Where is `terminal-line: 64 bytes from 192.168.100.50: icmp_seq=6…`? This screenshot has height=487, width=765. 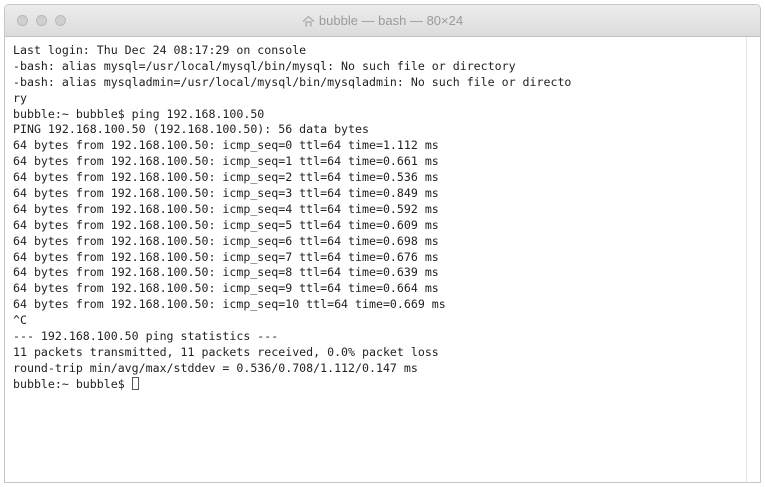 terminal-line: 64 bytes from 192.168.100.50: icmp_seq=6… is located at coordinates (226, 240).